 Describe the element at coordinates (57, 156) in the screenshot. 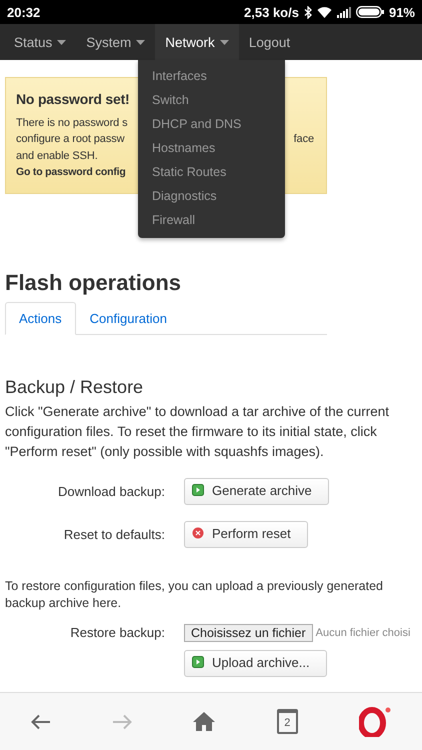

I see `alert-text: and enable SSH.` at that location.